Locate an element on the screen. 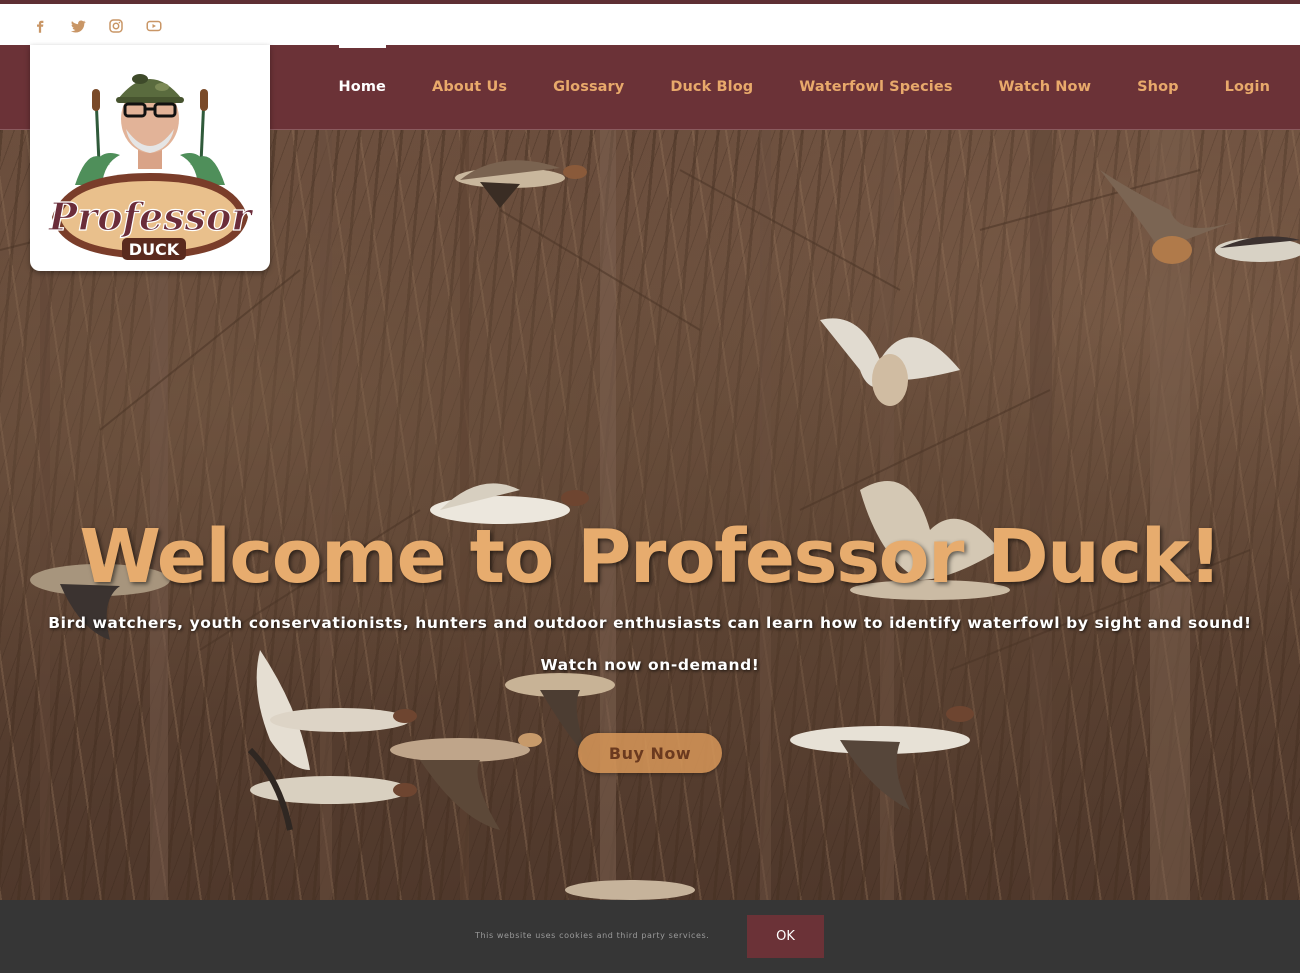 Image resolution: width=1300 pixels, height=973 pixels. cookie-ok-button: OK is located at coordinates (785, 936).